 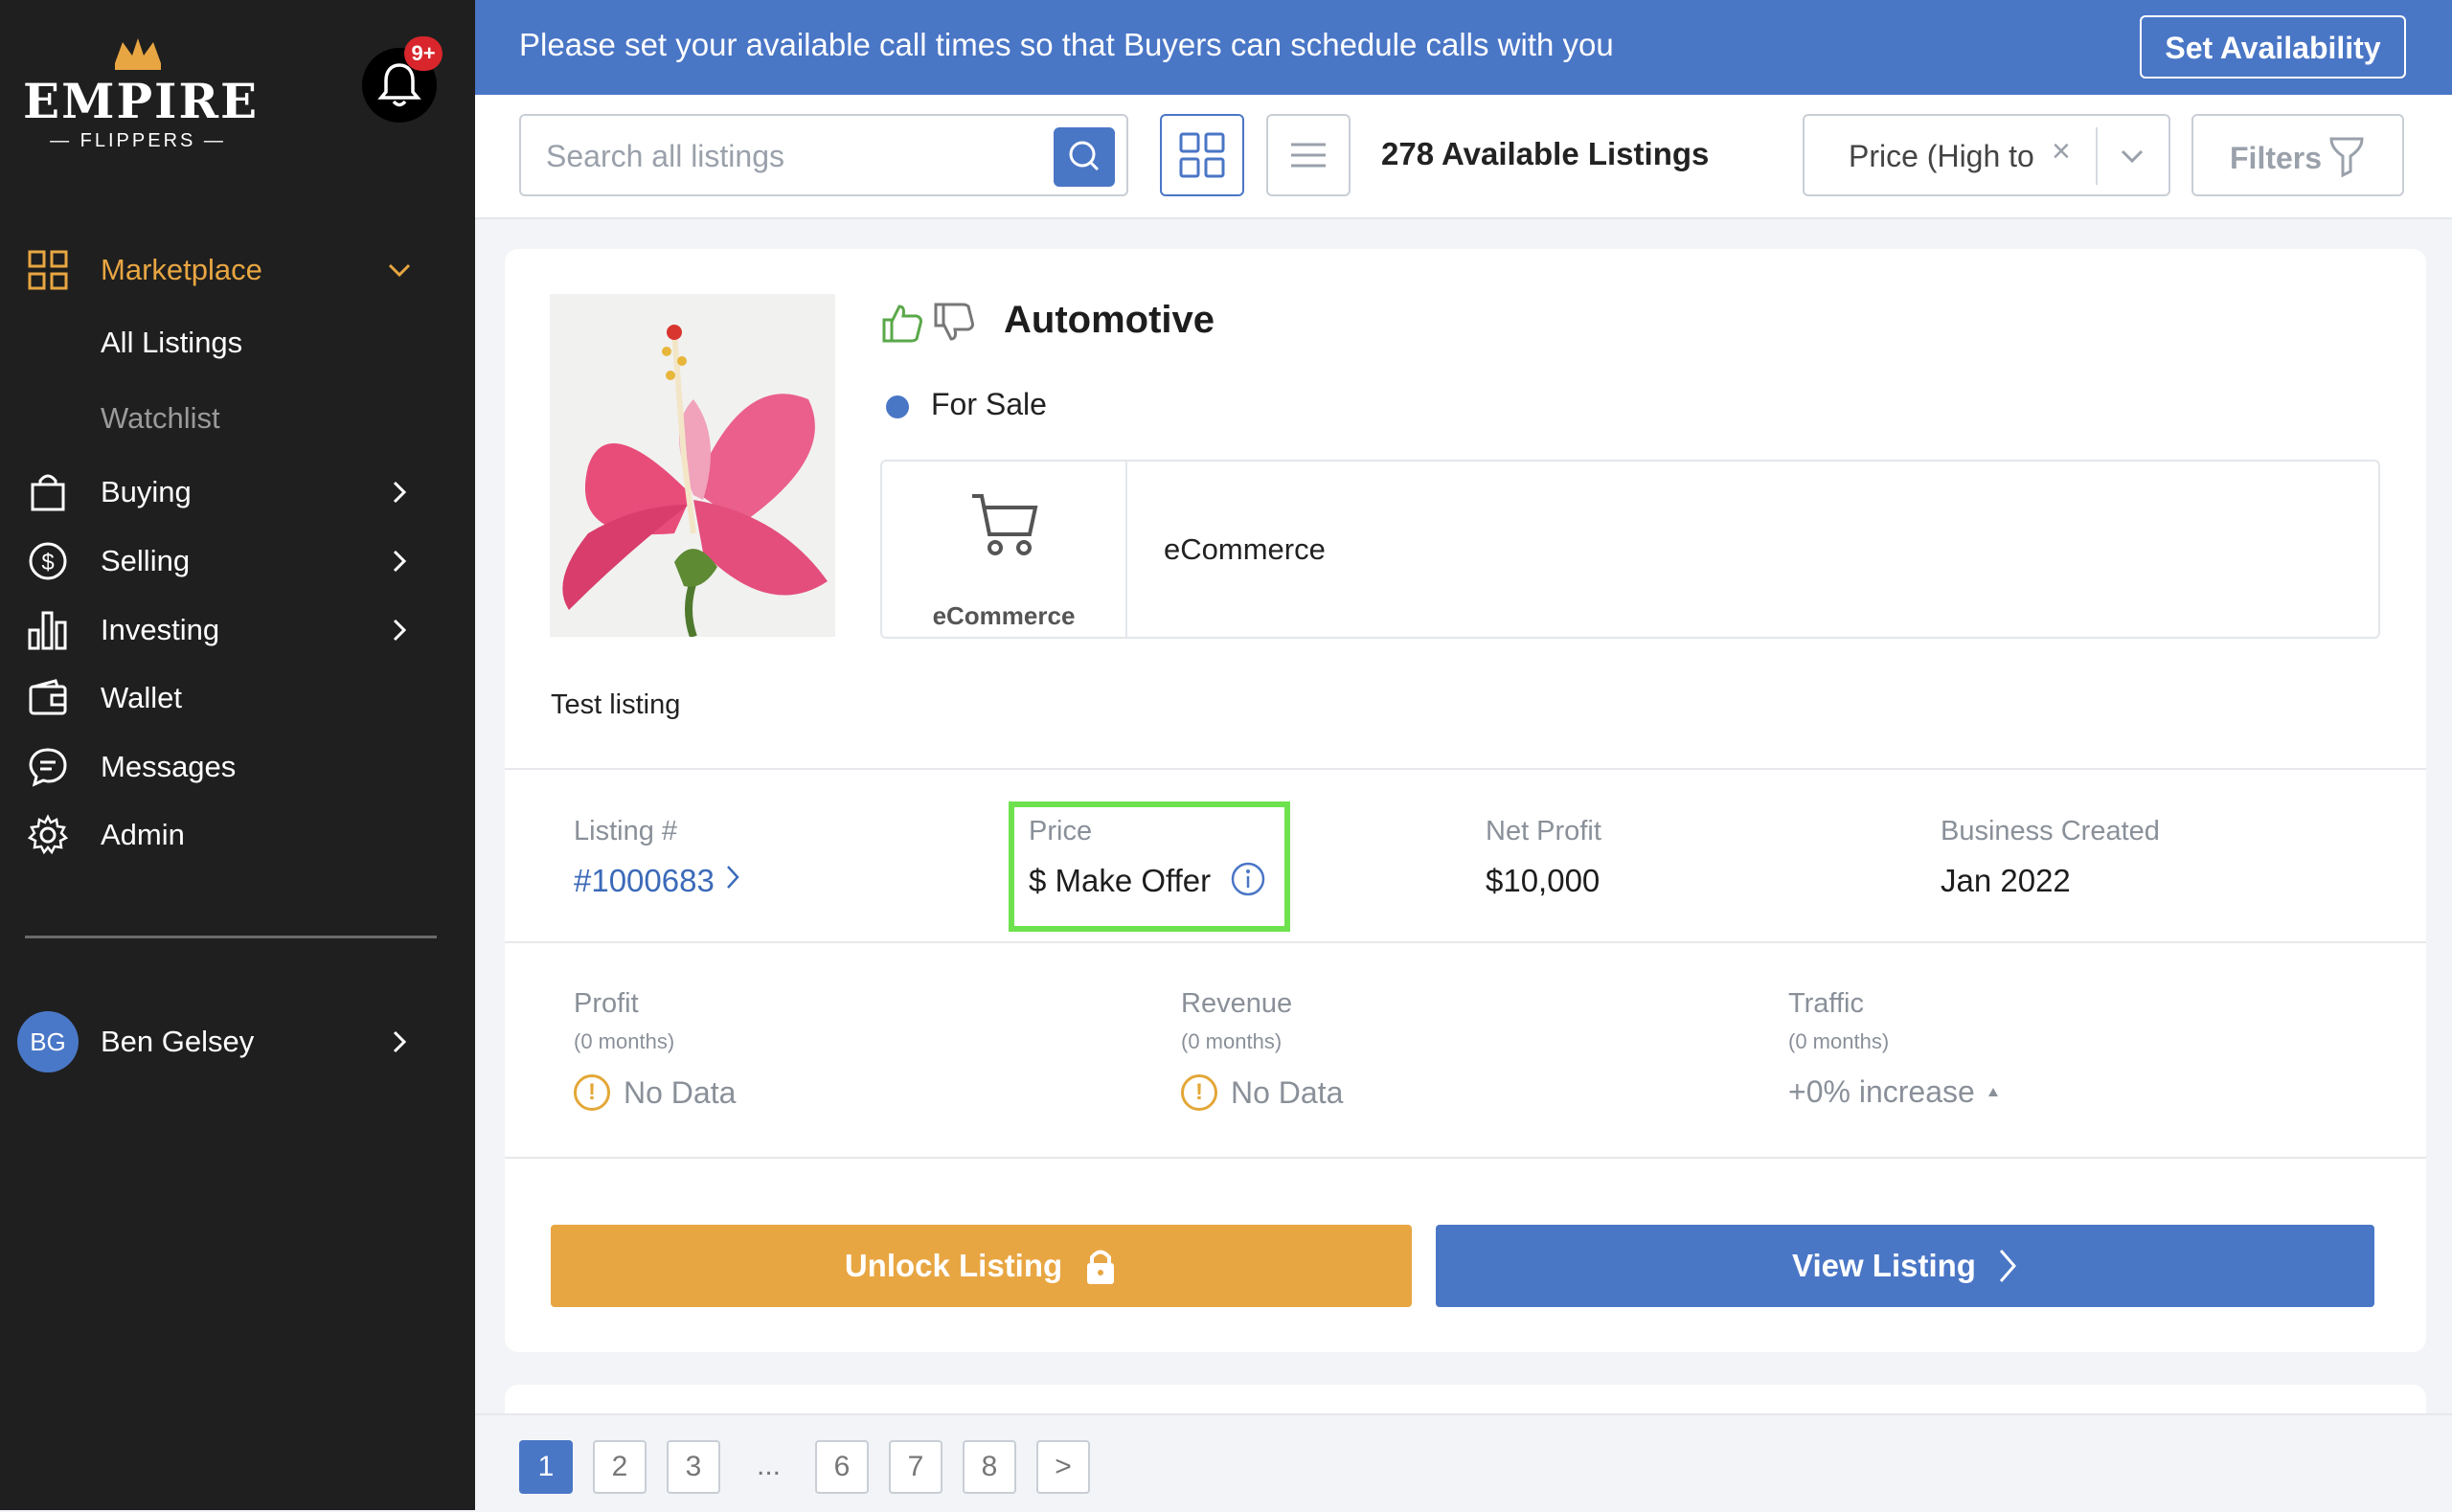 What do you see at coordinates (644, 880) in the screenshot?
I see `listing-number: #1000683` at bounding box center [644, 880].